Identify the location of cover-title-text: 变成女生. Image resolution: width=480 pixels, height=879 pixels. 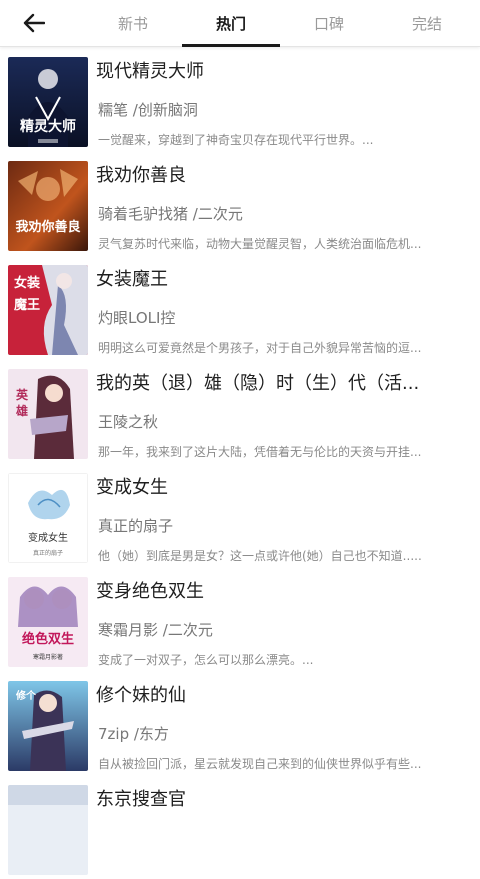
(48, 537).